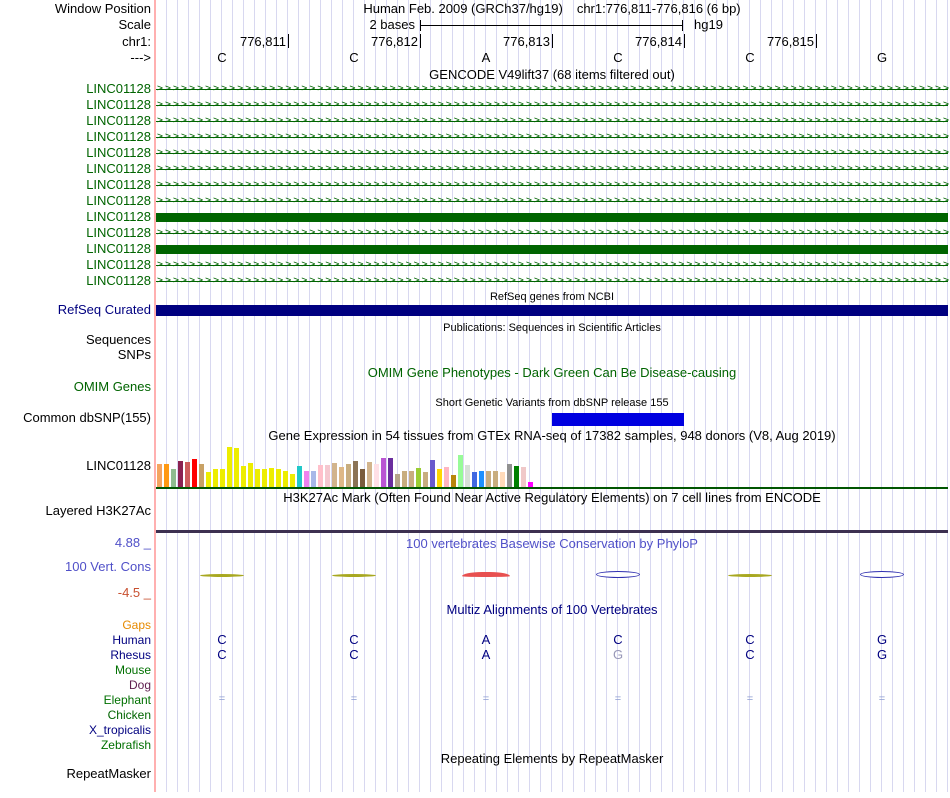 The image size is (950, 798). What do you see at coordinates (475, 744) in the screenshot?
I see `multiz-species-row: Zebrafish` at bounding box center [475, 744].